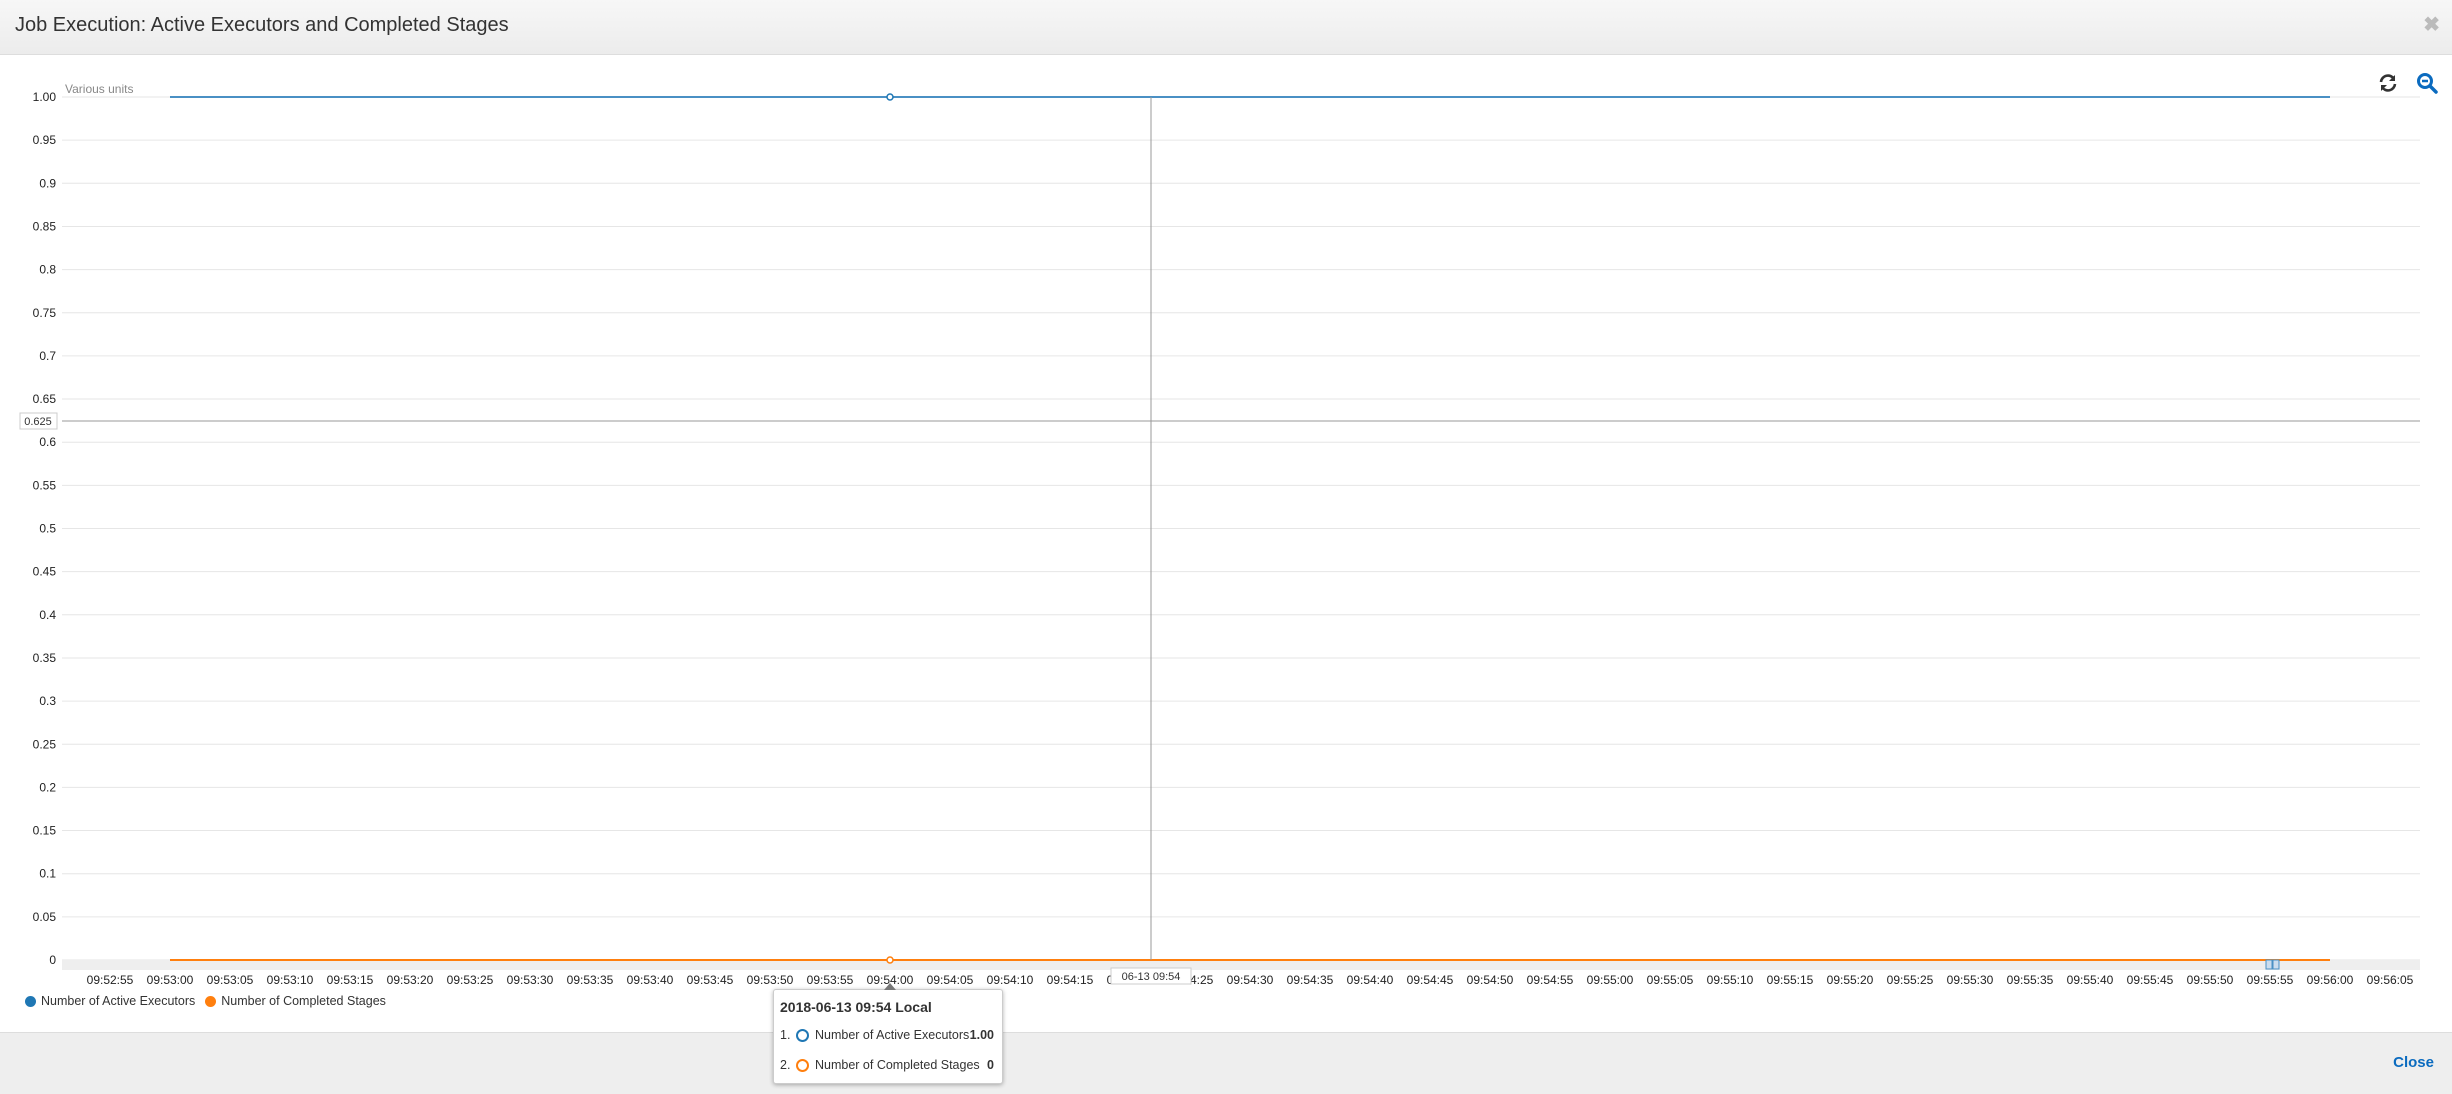 The height and width of the screenshot is (1094, 2452). Describe the element at coordinates (710, 980) in the screenshot. I see `x-tick-label: 09:53:45` at that location.